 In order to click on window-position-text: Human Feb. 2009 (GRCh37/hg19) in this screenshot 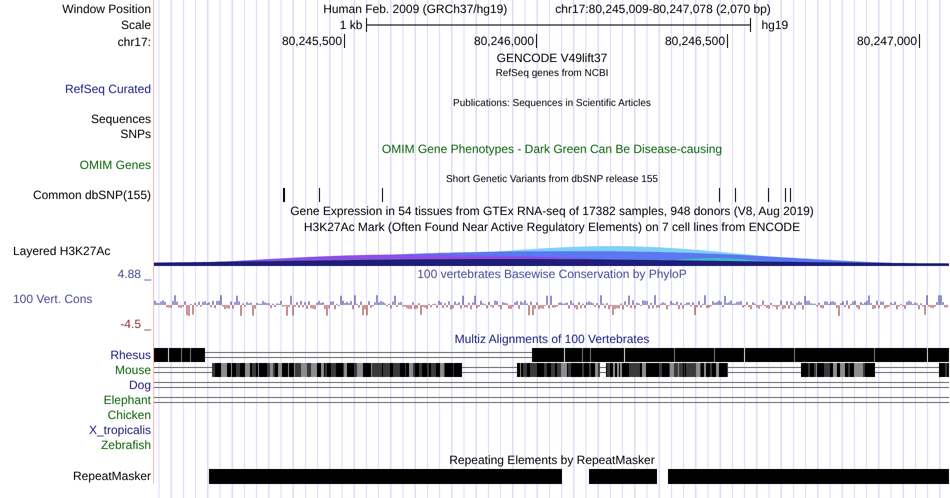, I will do `click(415, 9)`.